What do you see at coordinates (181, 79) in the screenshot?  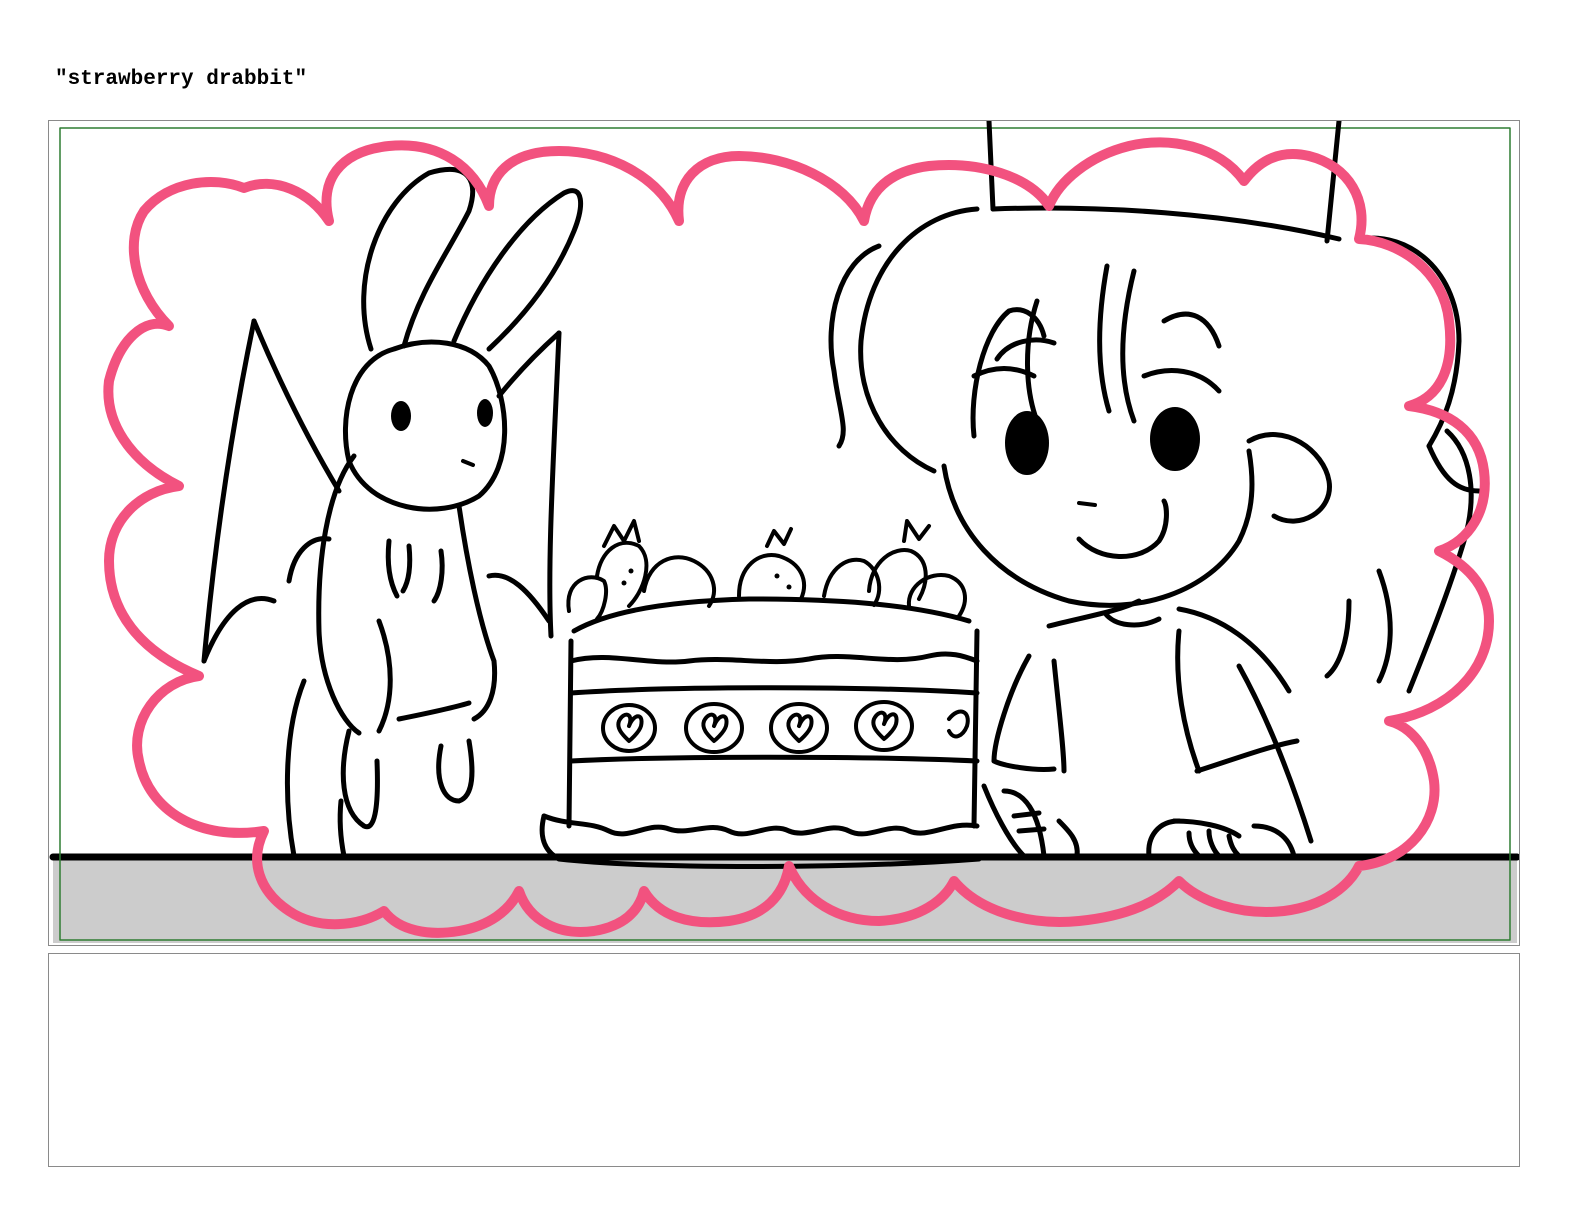 I see `board-title: "strawberry drabbit"` at bounding box center [181, 79].